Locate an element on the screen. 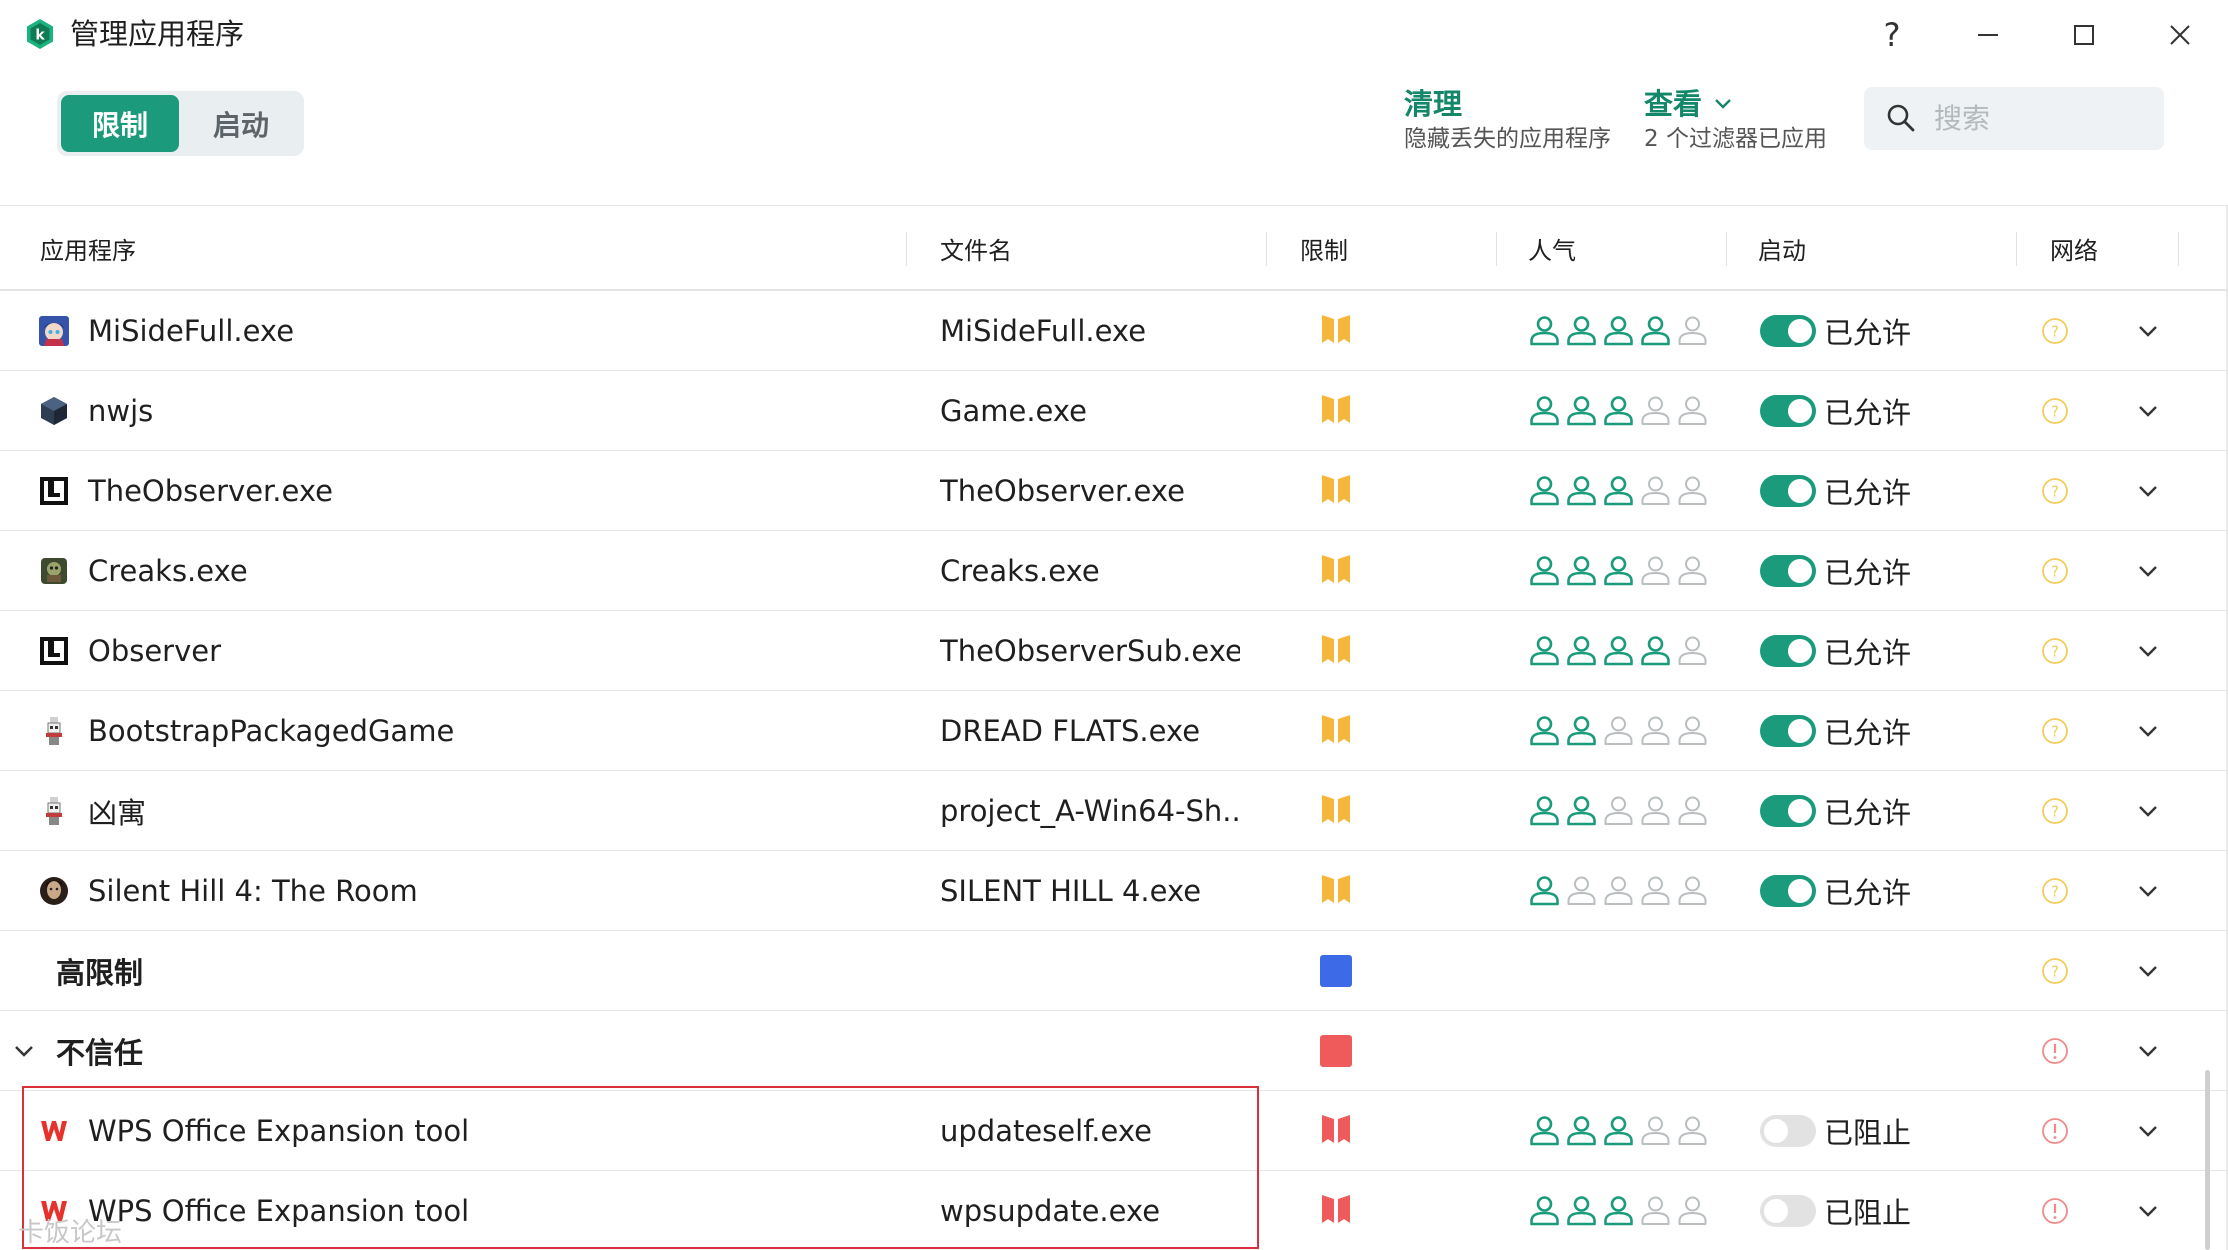 This screenshot has height=1250, width=2228. table-row: TheObserver.exe TheObserver.exe 已允许? is located at coordinates (1114, 491).